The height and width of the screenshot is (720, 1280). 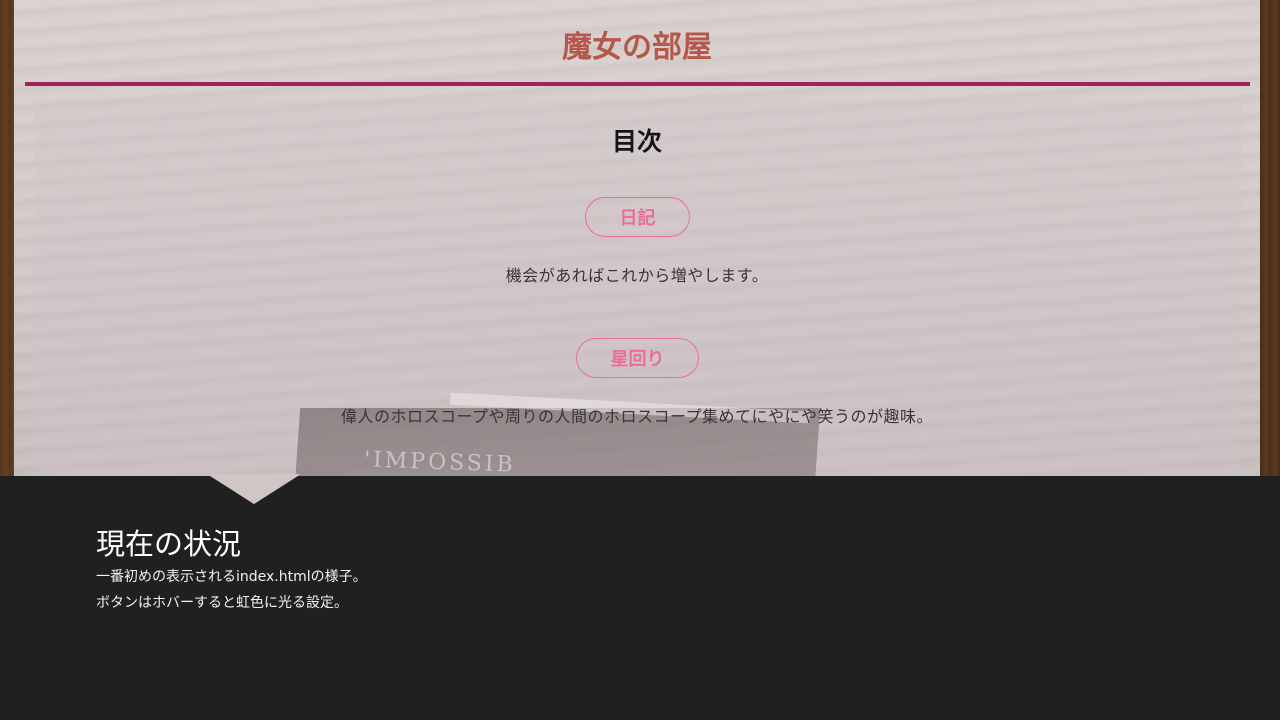 What do you see at coordinates (254, 490) in the screenshot?
I see `caption-pointer-fill` at bounding box center [254, 490].